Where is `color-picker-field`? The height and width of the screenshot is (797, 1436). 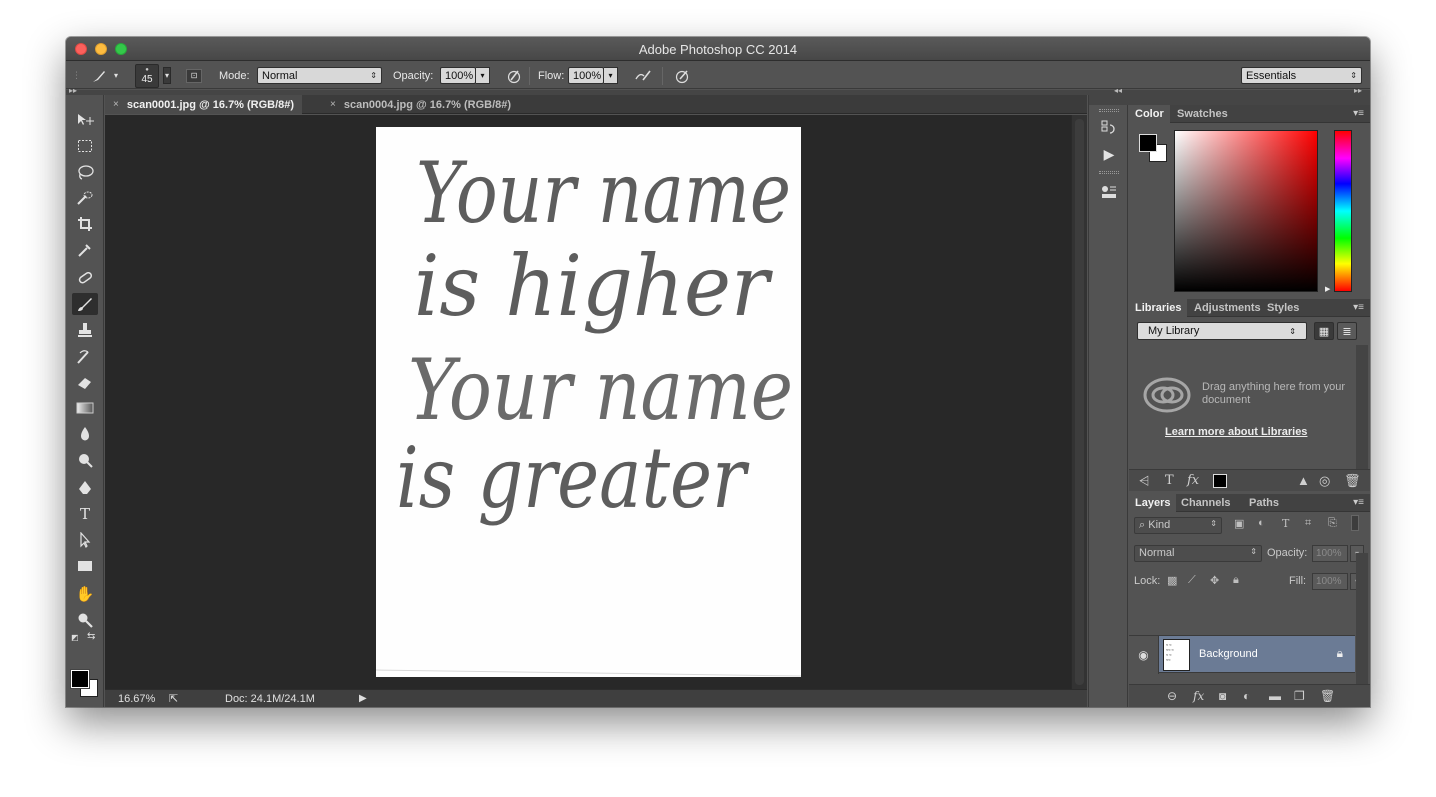
color-picker-field is located at coordinates (1246, 211).